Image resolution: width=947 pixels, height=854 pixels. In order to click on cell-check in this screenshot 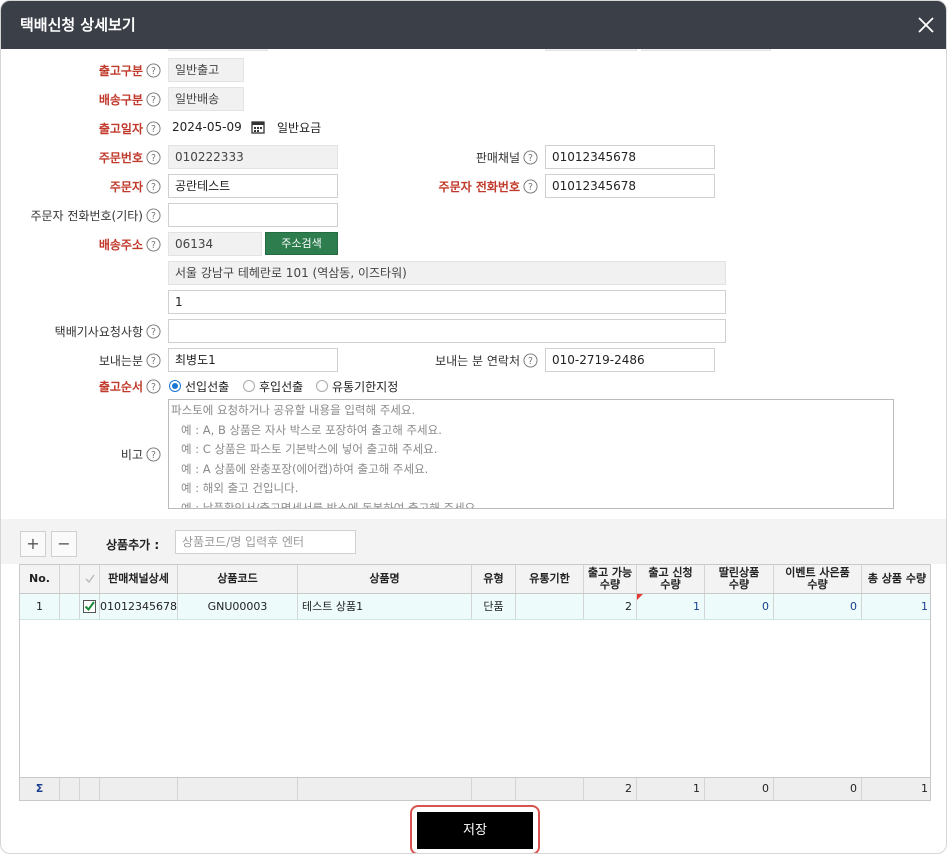, I will do `click(90, 606)`.